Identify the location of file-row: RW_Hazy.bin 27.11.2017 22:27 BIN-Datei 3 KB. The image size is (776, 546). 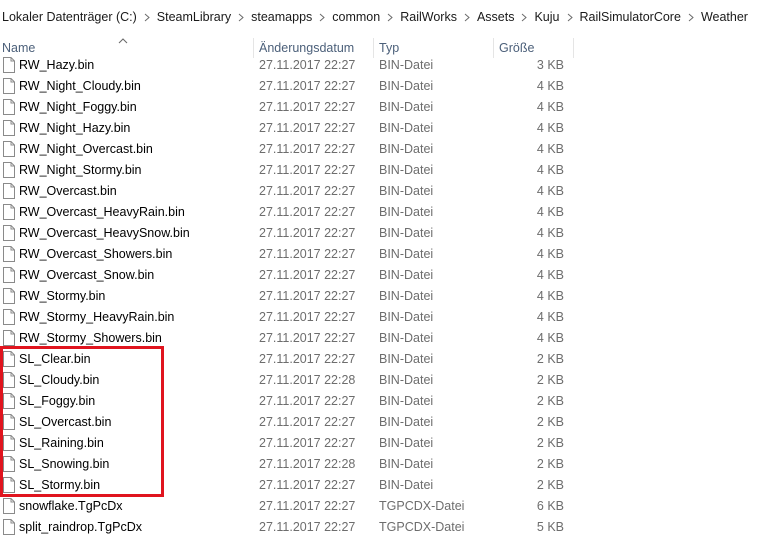
(388, 65).